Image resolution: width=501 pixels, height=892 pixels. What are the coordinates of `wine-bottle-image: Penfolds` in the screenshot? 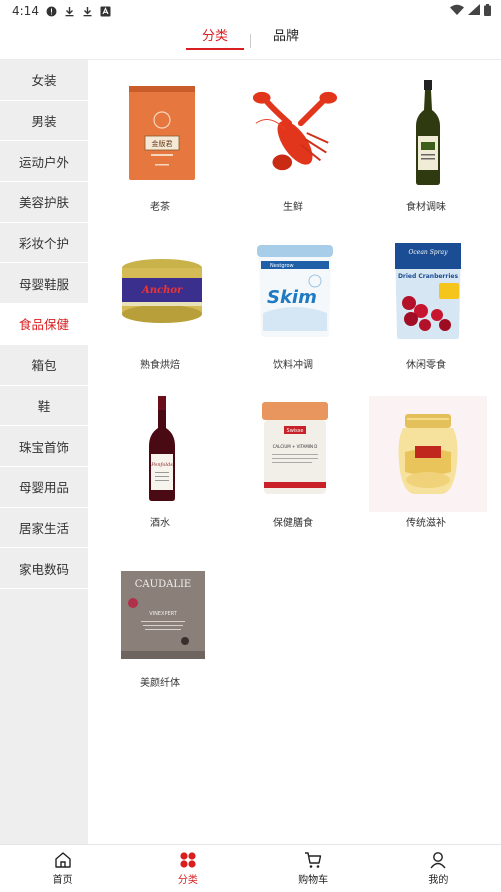 It's located at (162, 449).